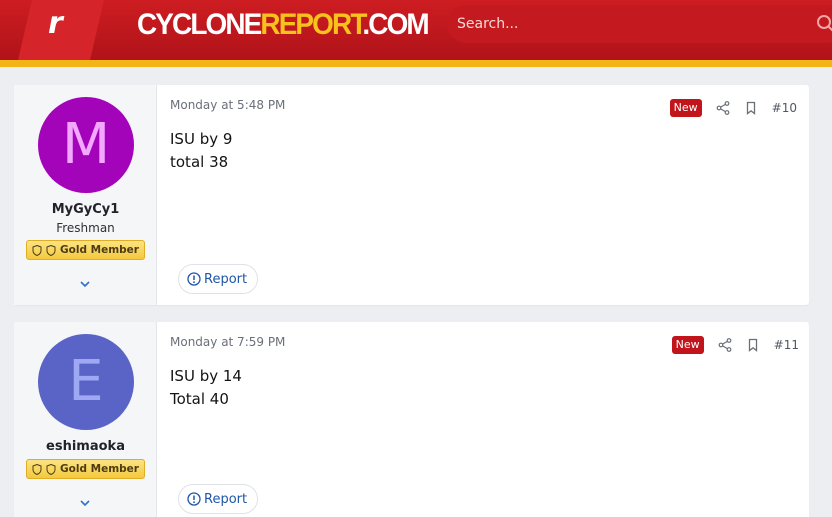  Describe the element at coordinates (201, 151) in the screenshot. I see `post-body: ISU by 9 total 38` at that location.